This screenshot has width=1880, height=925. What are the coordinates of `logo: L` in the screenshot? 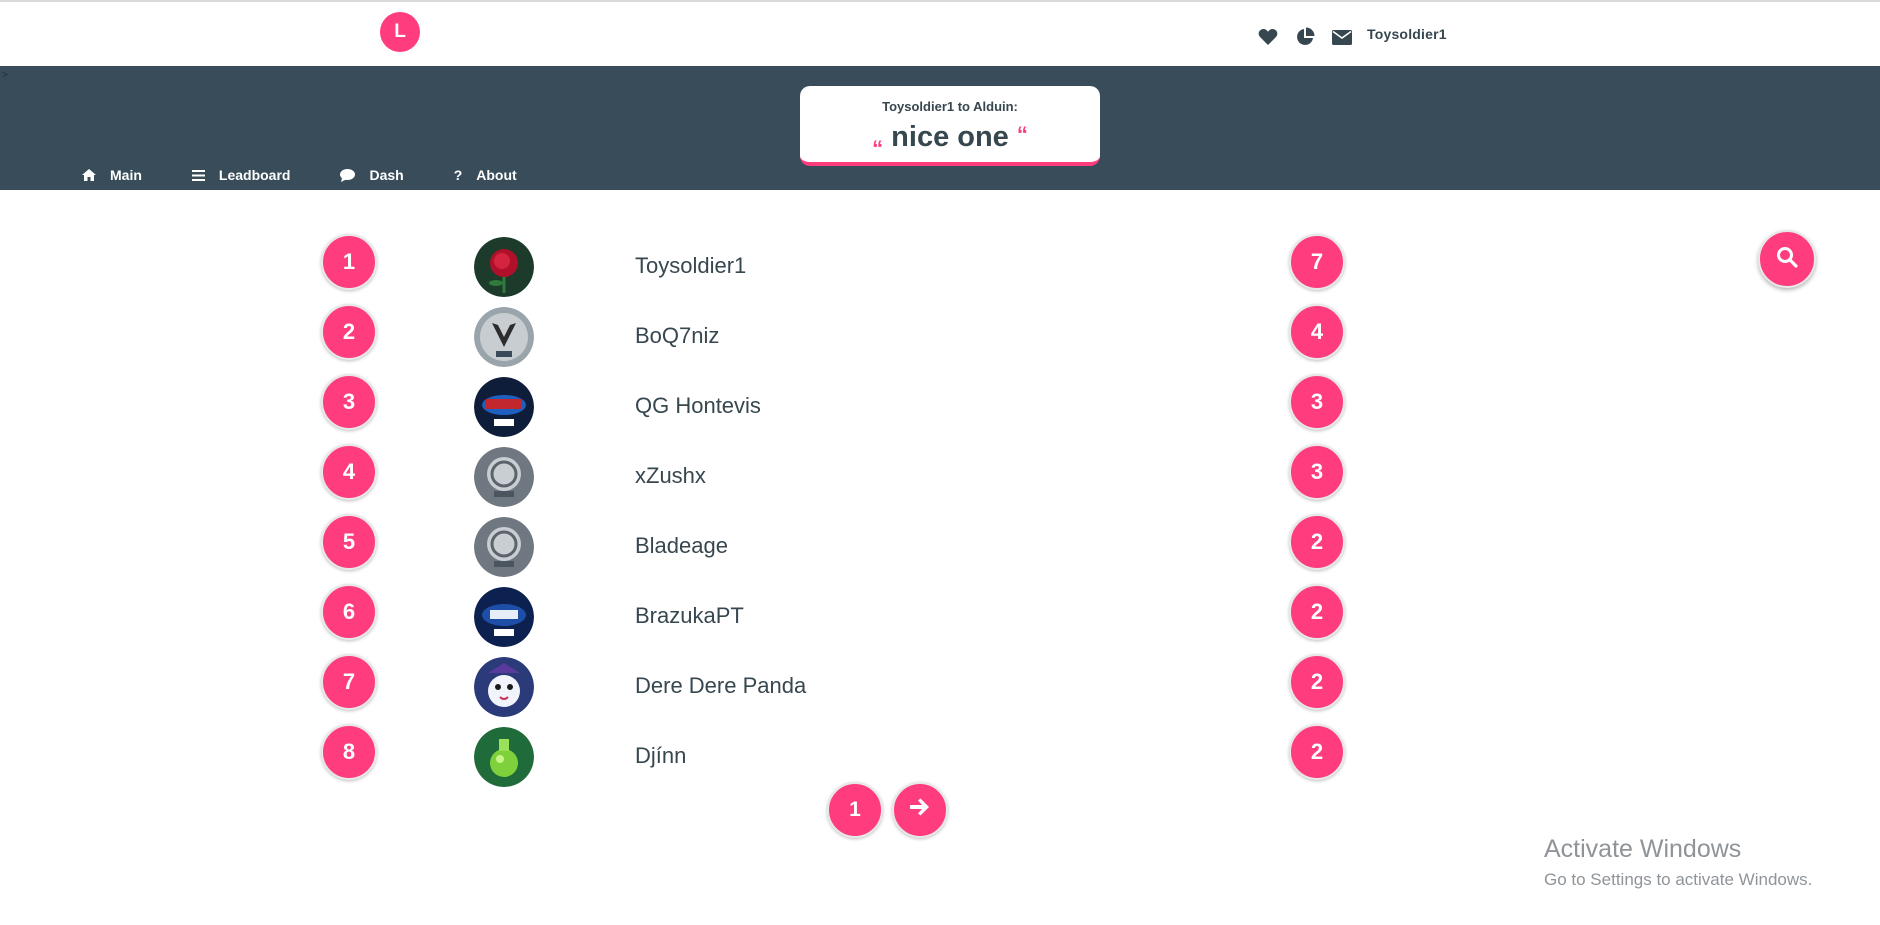 It's located at (400, 32).